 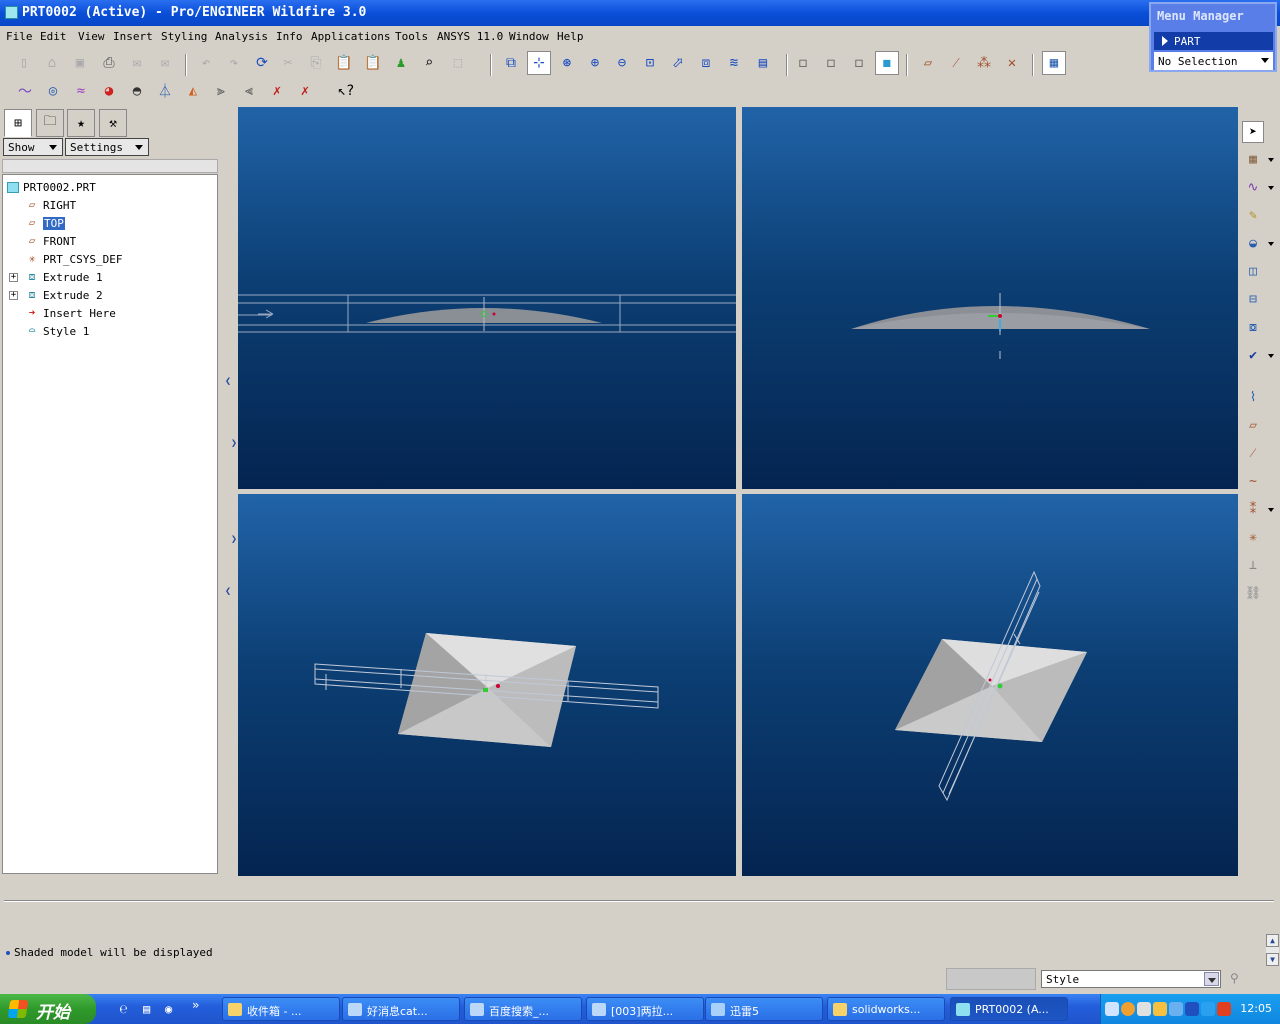 What do you see at coordinates (1160, 1009) in the screenshot?
I see `browser-tray-icon` at bounding box center [1160, 1009].